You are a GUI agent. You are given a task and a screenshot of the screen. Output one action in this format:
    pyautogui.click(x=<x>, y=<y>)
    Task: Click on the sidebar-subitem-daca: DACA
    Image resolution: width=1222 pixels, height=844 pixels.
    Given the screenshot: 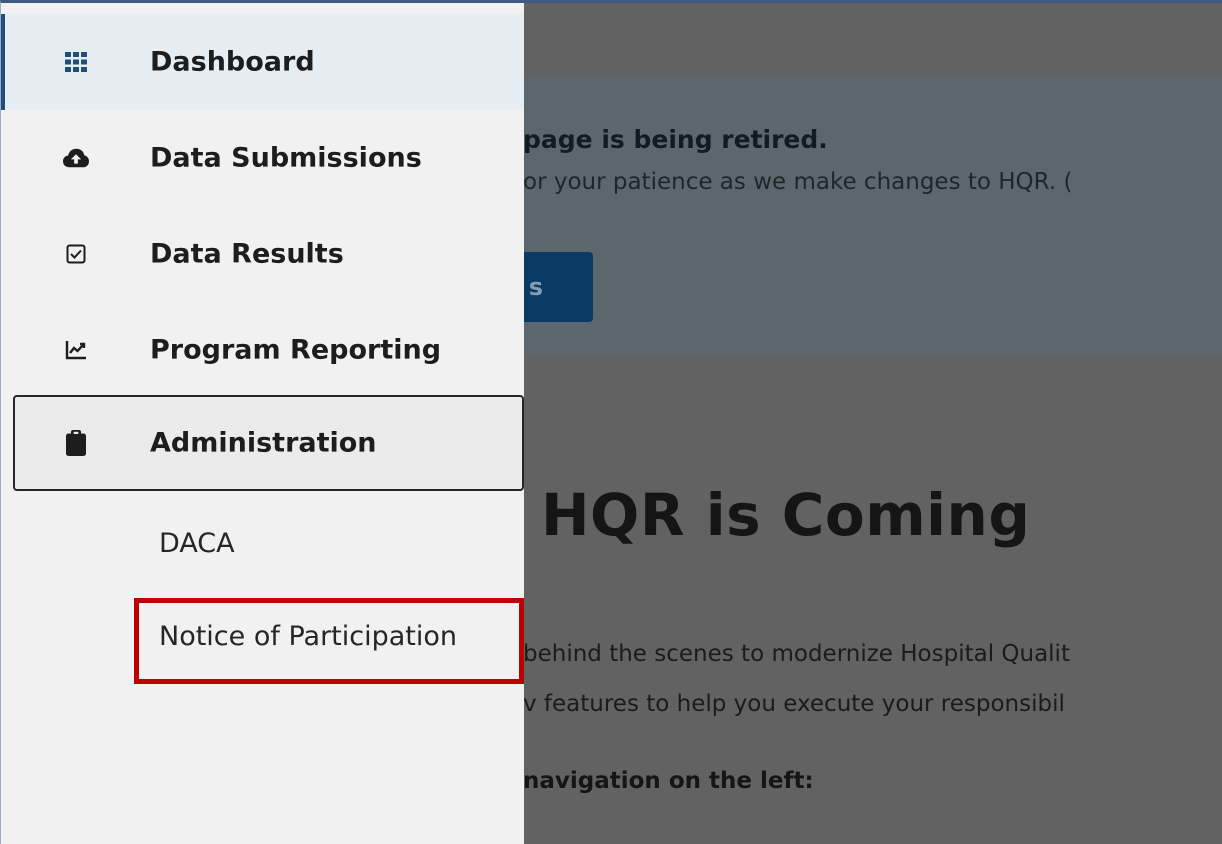 What is the action you would take?
    pyautogui.click(x=197, y=543)
    